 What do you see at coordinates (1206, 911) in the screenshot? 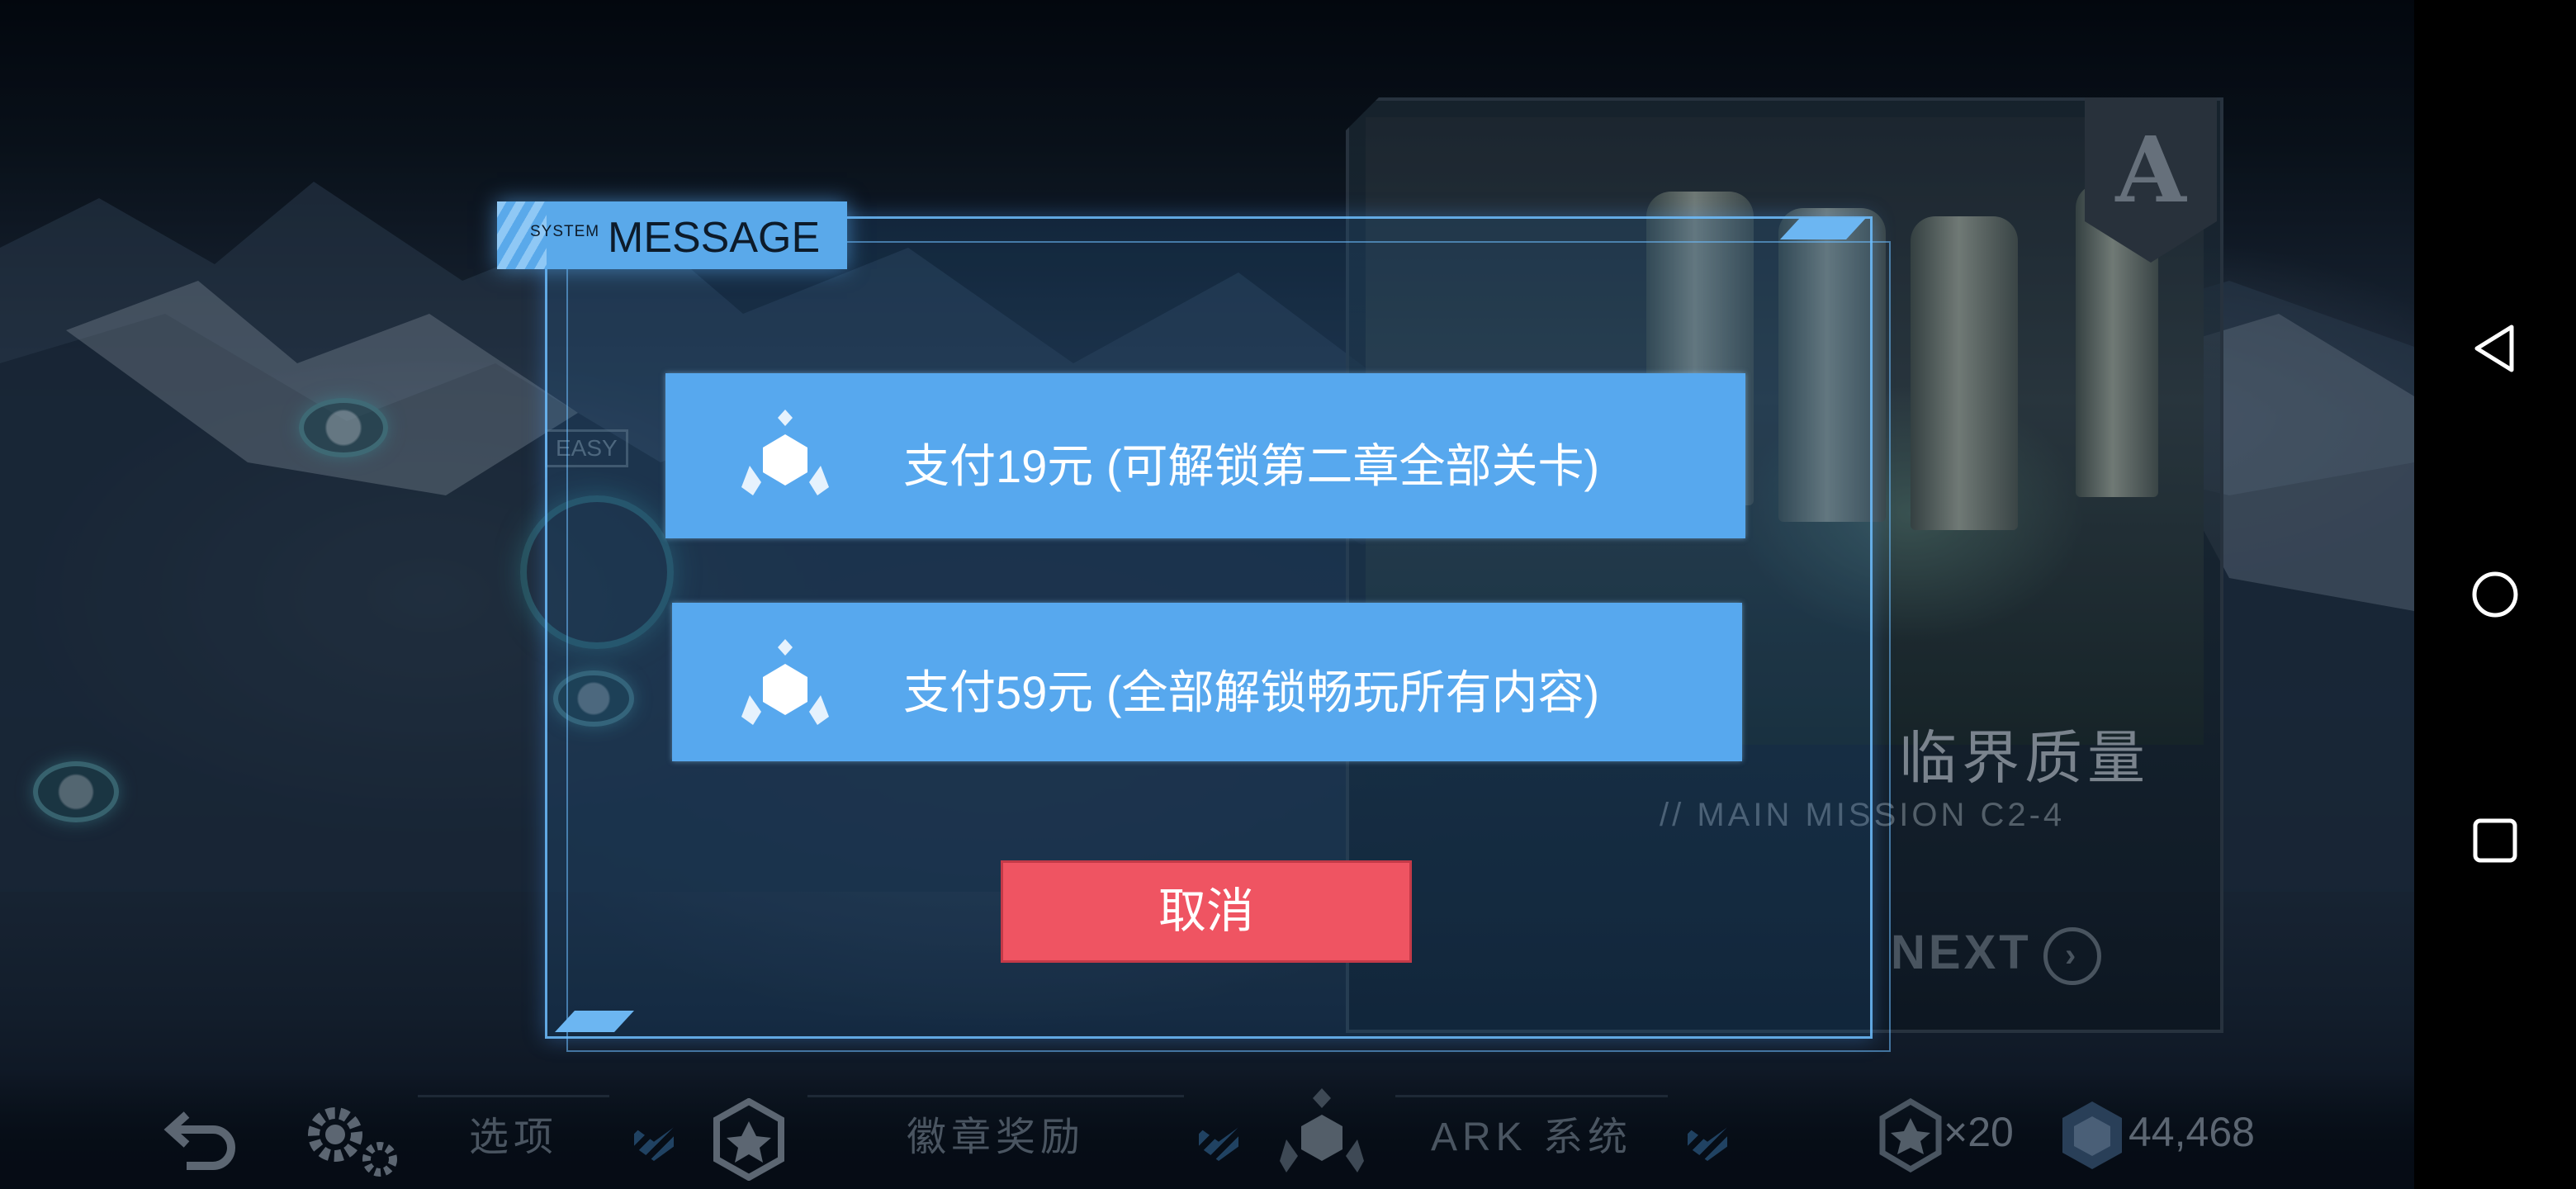
I see `cancel-button: 取消` at bounding box center [1206, 911].